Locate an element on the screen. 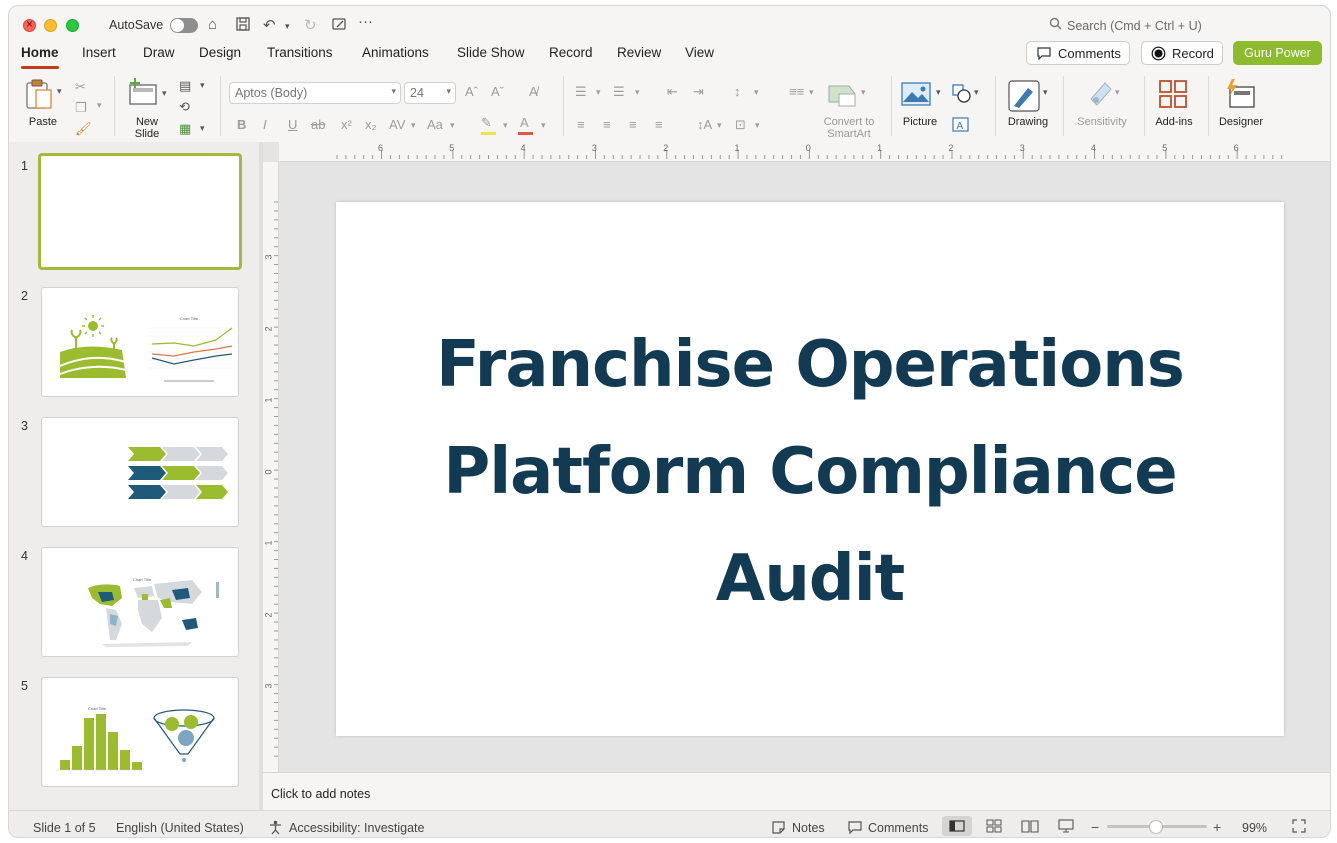  undo-dropdown-icon: ▾ is located at coordinates (287, 26).